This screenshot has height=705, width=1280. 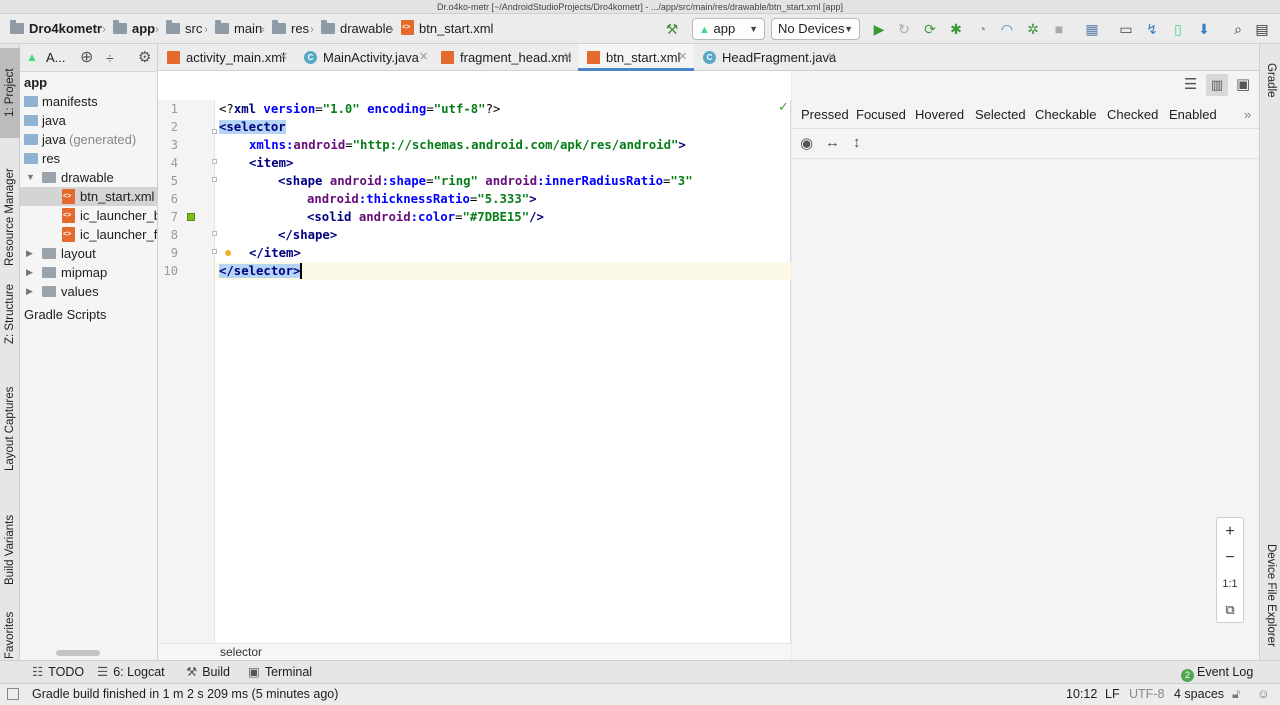 What do you see at coordinates (134, 29) in the screenshot?
I see `breadcrumb-app: app` at bounding box center [134, 29].